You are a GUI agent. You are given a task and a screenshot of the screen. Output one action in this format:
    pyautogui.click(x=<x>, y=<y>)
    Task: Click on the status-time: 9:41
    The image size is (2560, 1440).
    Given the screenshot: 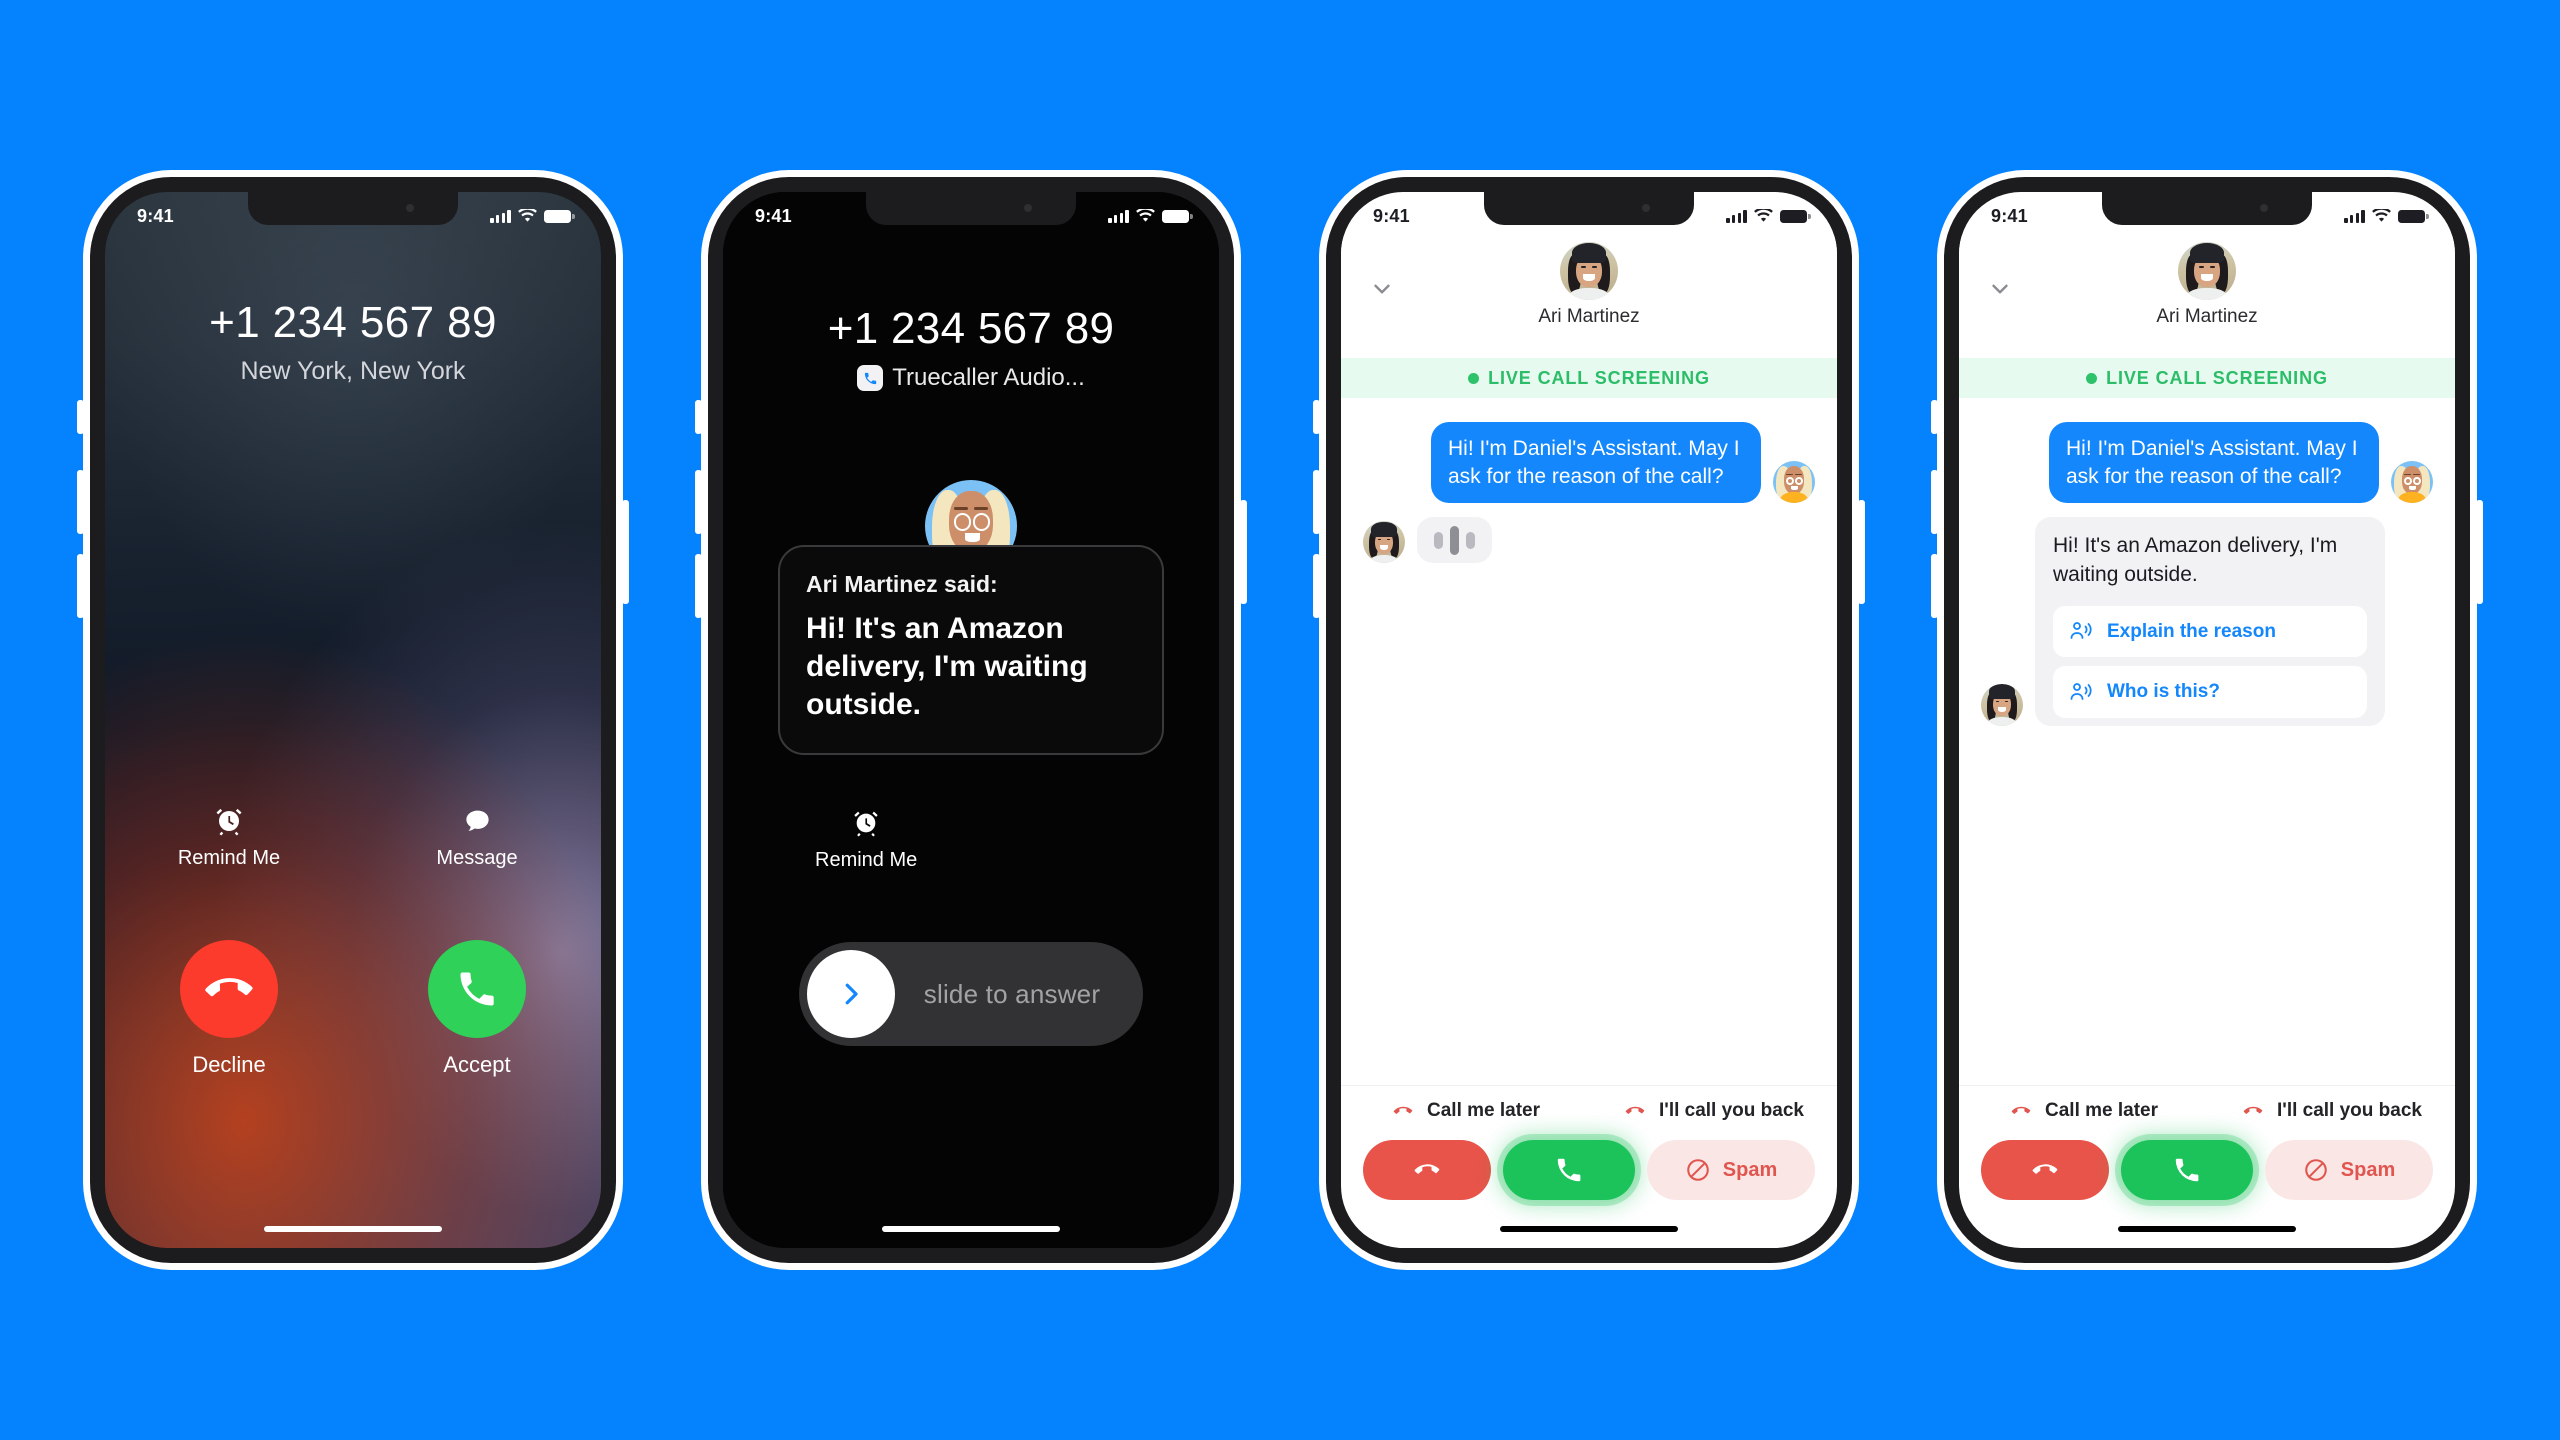 What is the action you would take?
    pyautogui.click(x=773, y=215)
    